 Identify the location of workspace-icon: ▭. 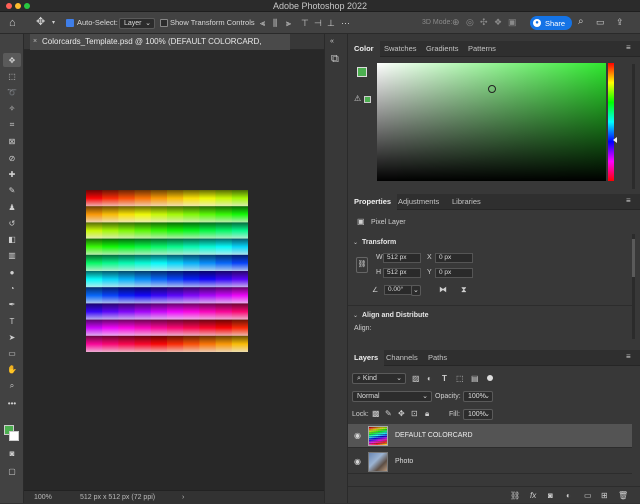
(600, 22).